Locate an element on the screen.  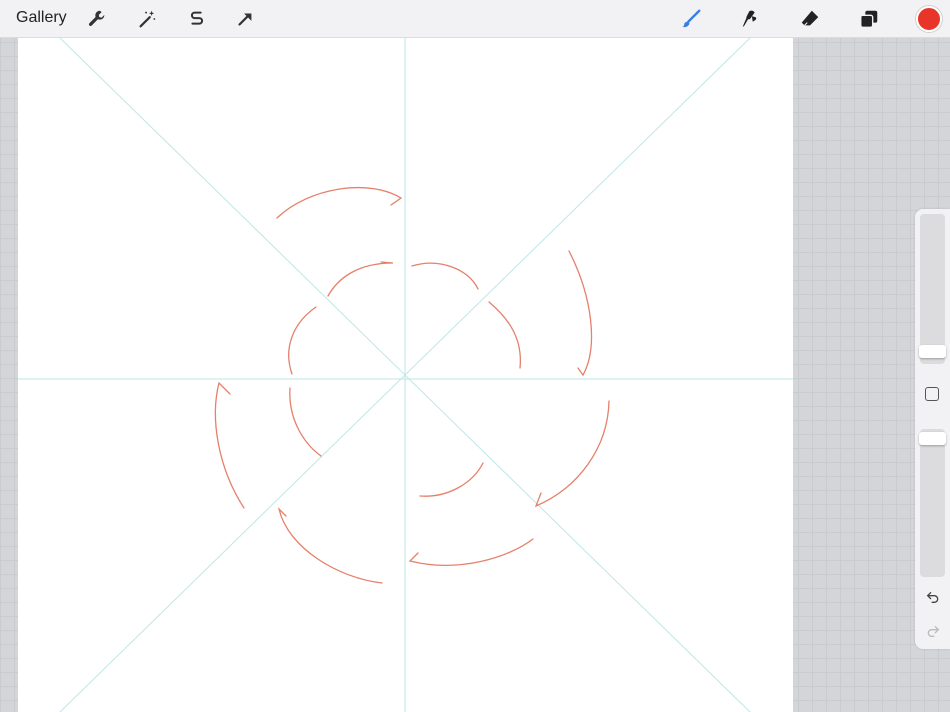
redo-arrow-icon is located at coordinates (933, 631).